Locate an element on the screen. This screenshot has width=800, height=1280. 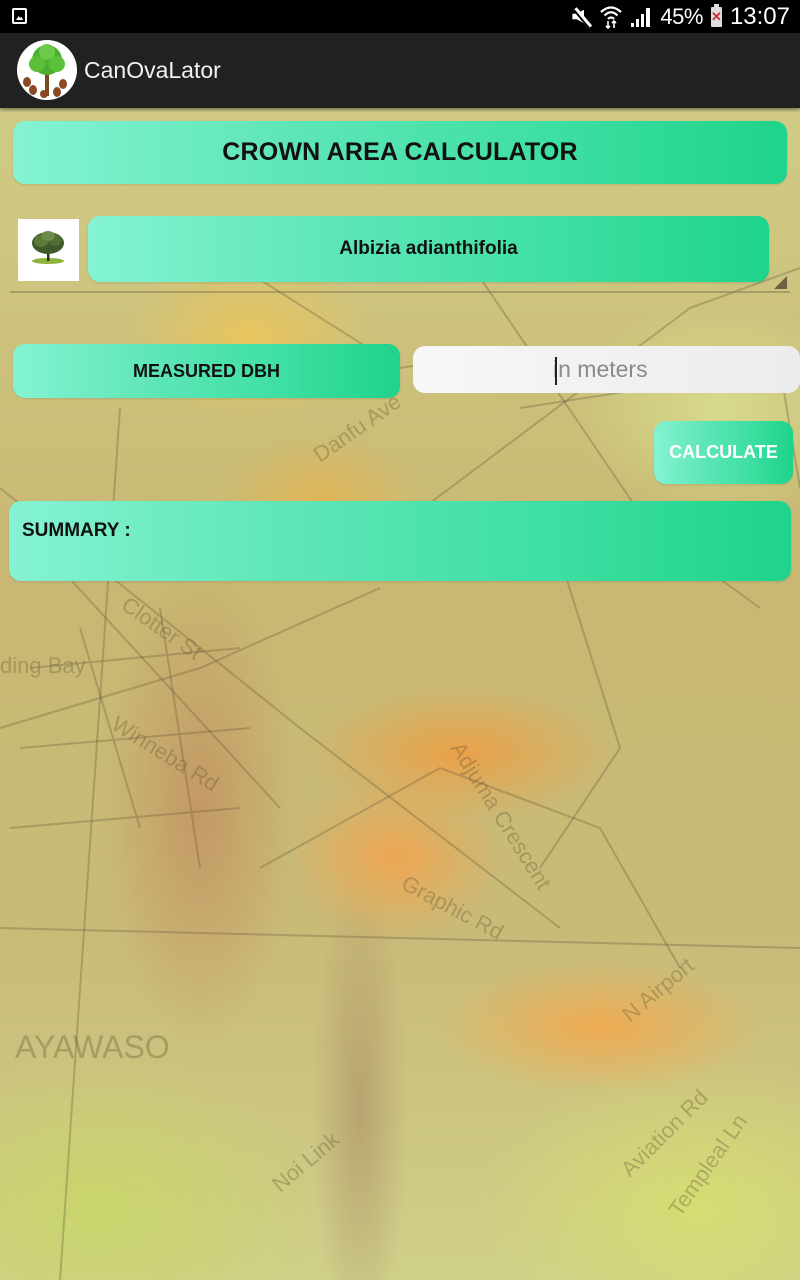
text-caret is located at coordinates (556, 371).